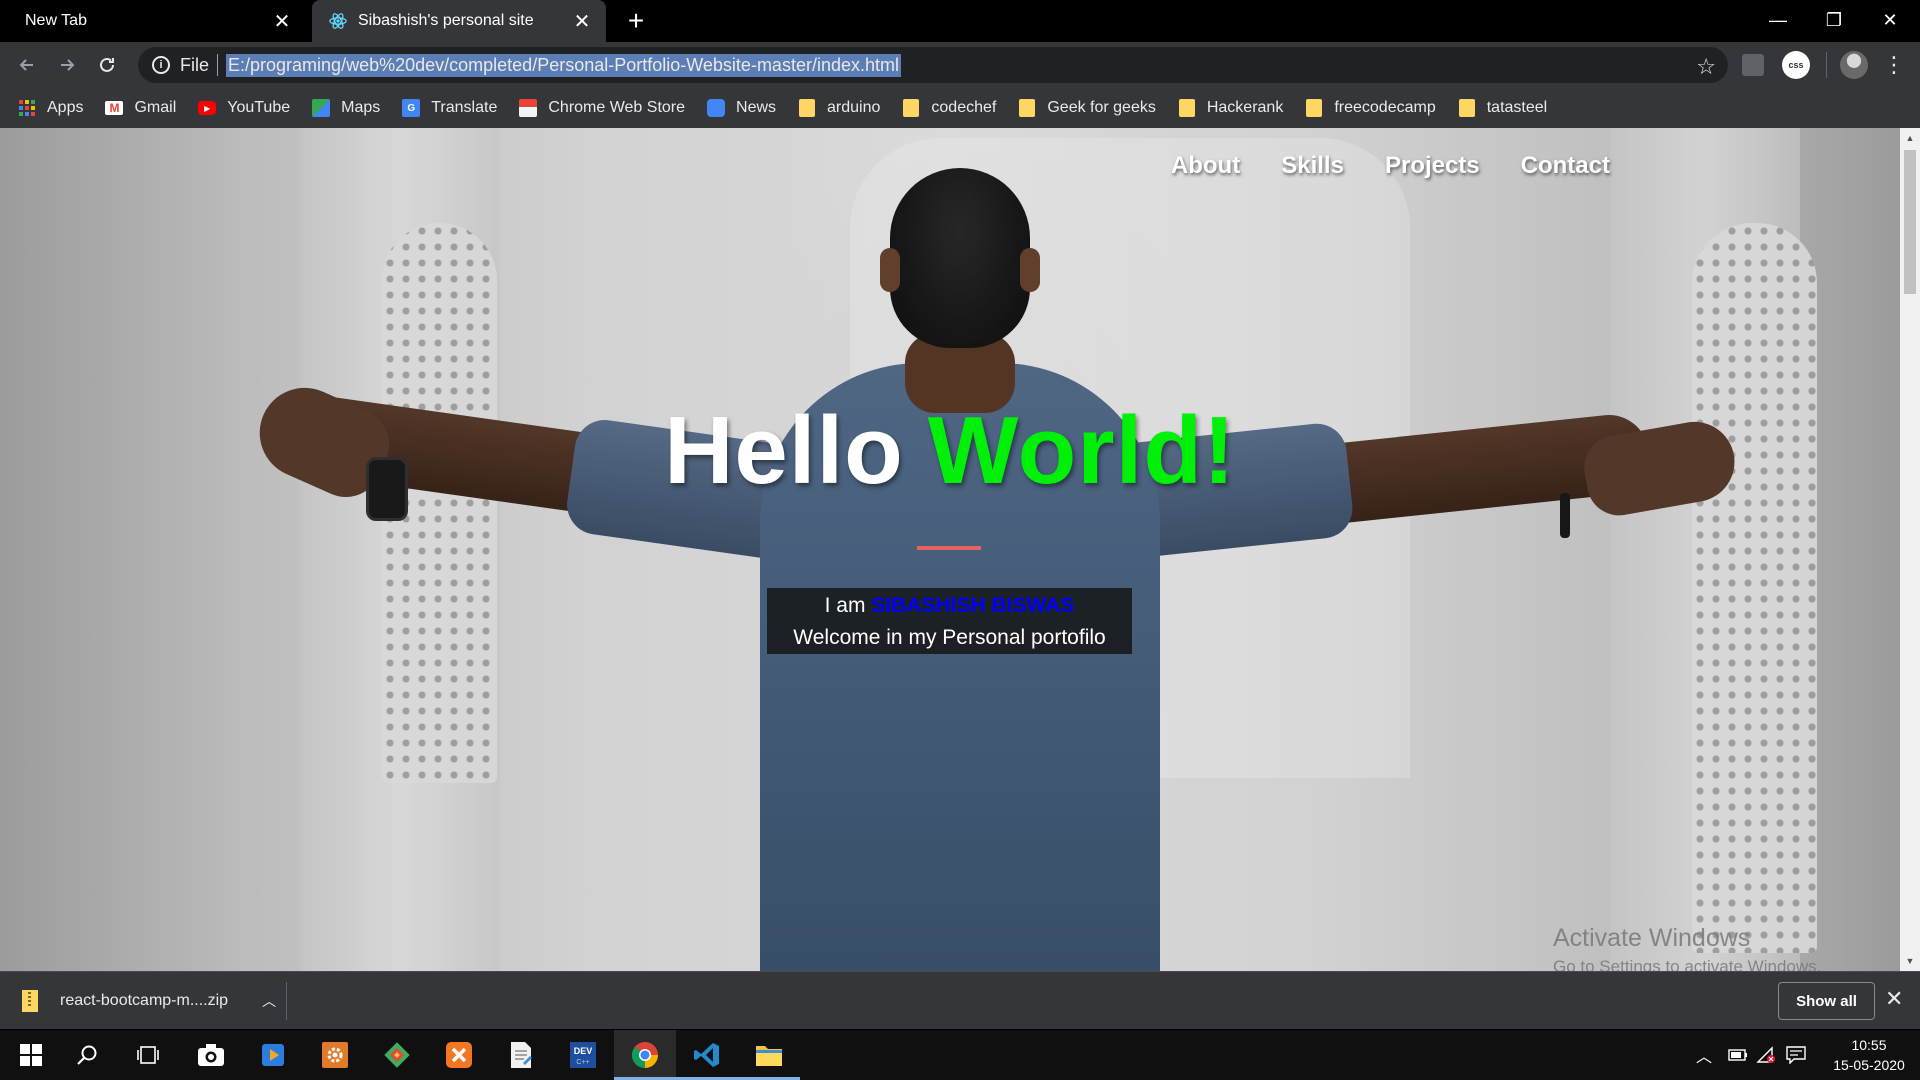 The image size is (1920, 1080). What do you see at coordinates (949, 606) in the screenshot?
I see `intro-line: I am SIBASHISH BISWAS` at bounding box center [949, 606].